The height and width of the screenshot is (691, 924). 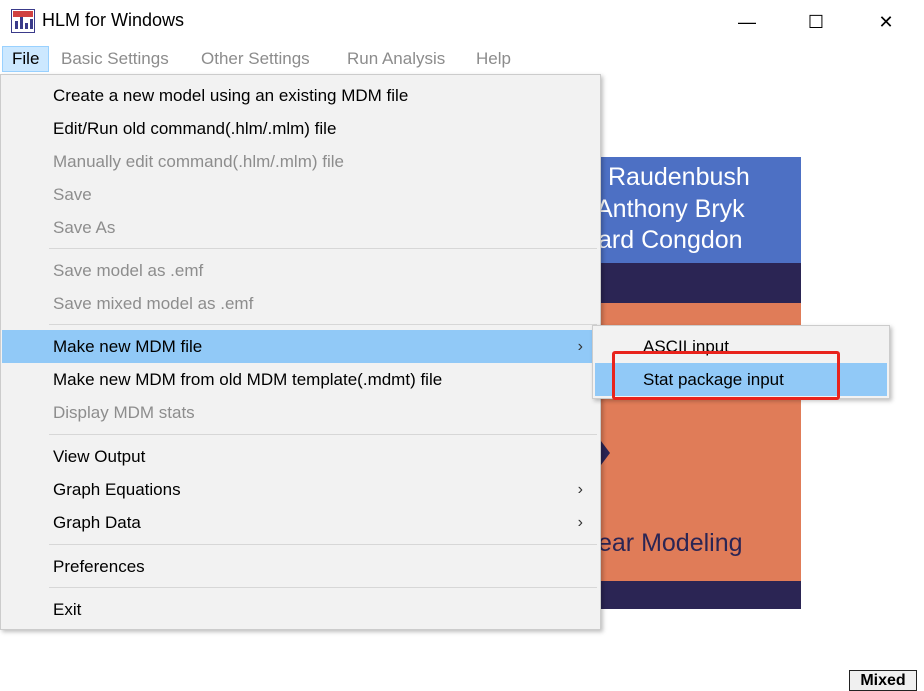 What do you see at coordinates (300, 456) in the screenshot?
I see `menu-item-view-output: View Output` at bounding box center [300, 456].